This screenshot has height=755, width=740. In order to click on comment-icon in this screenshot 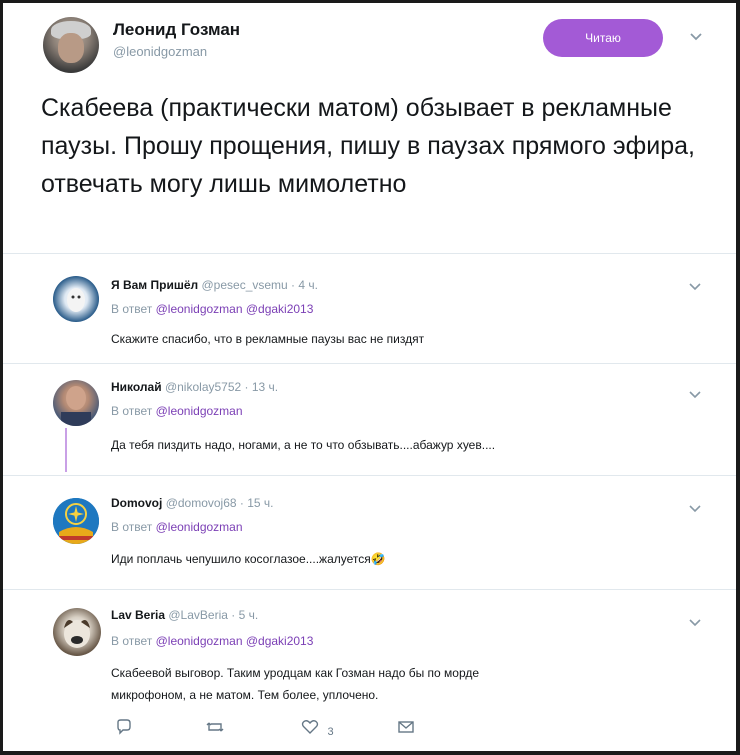, I will do `click(124, 729)`.